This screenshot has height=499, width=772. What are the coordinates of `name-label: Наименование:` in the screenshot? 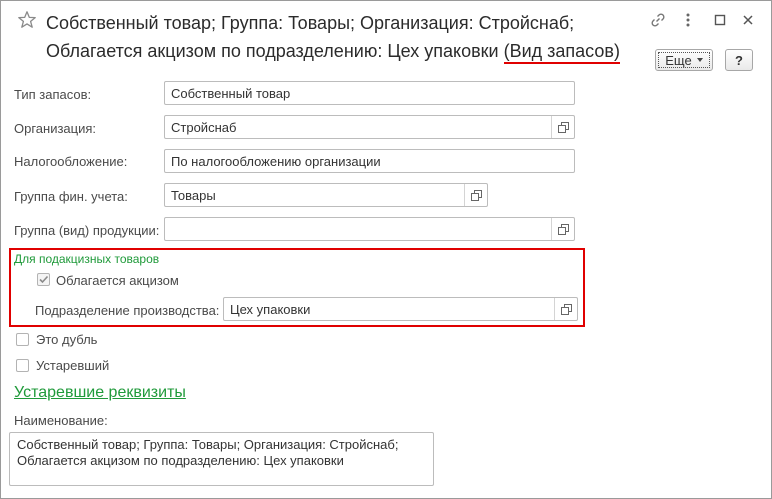 It's located at (61, 420).